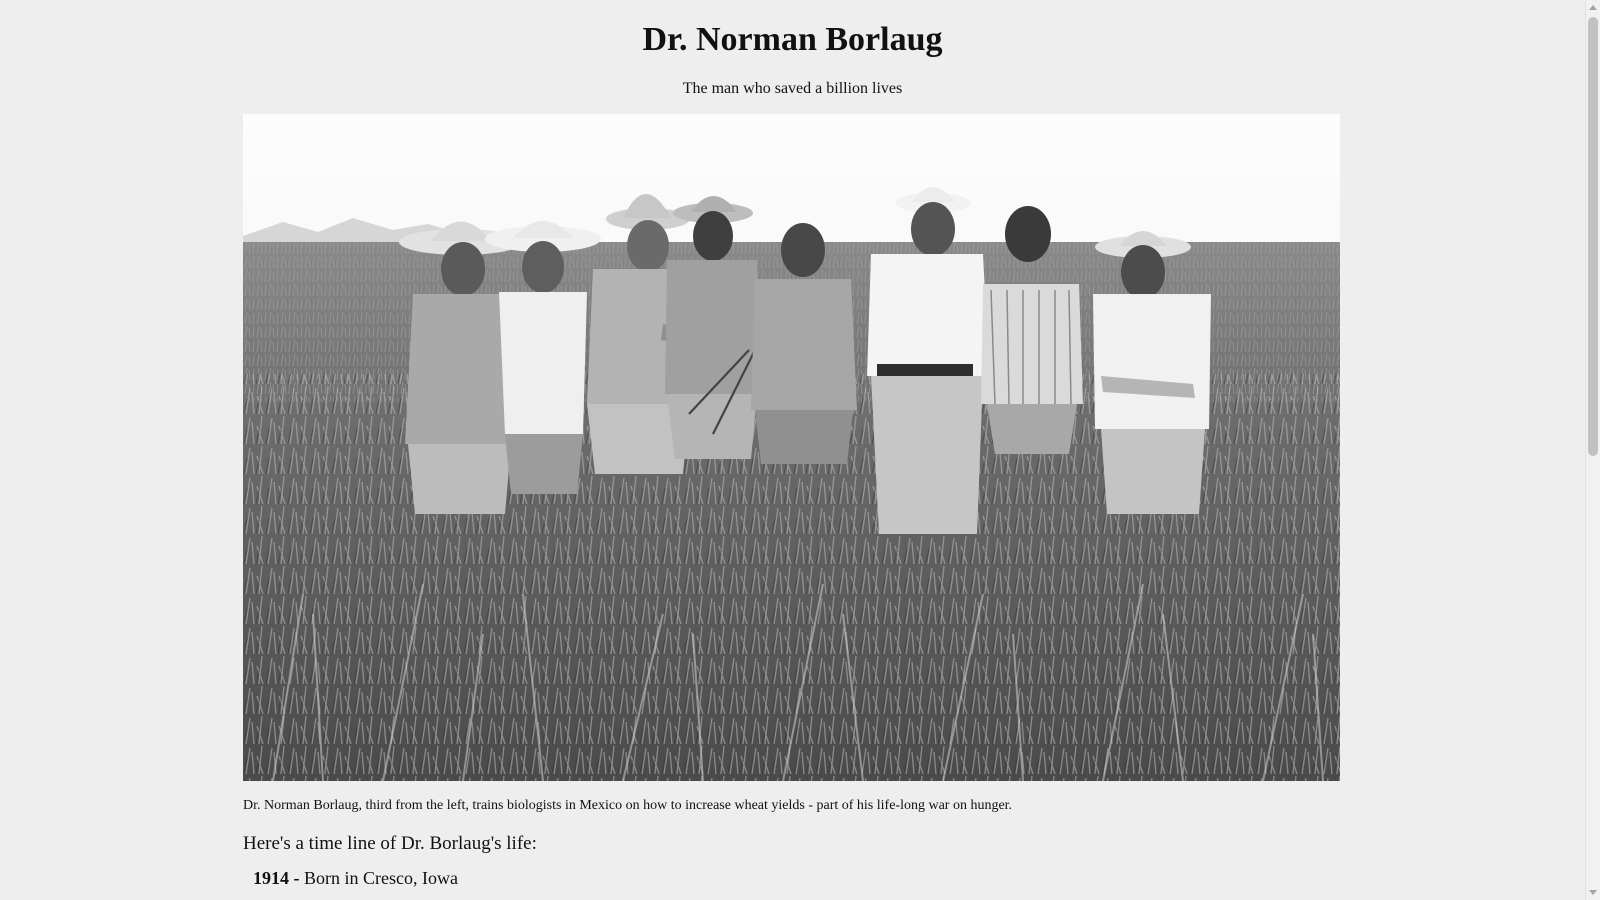  I want to click on vertical-scrollbar, so click(1592, 450).